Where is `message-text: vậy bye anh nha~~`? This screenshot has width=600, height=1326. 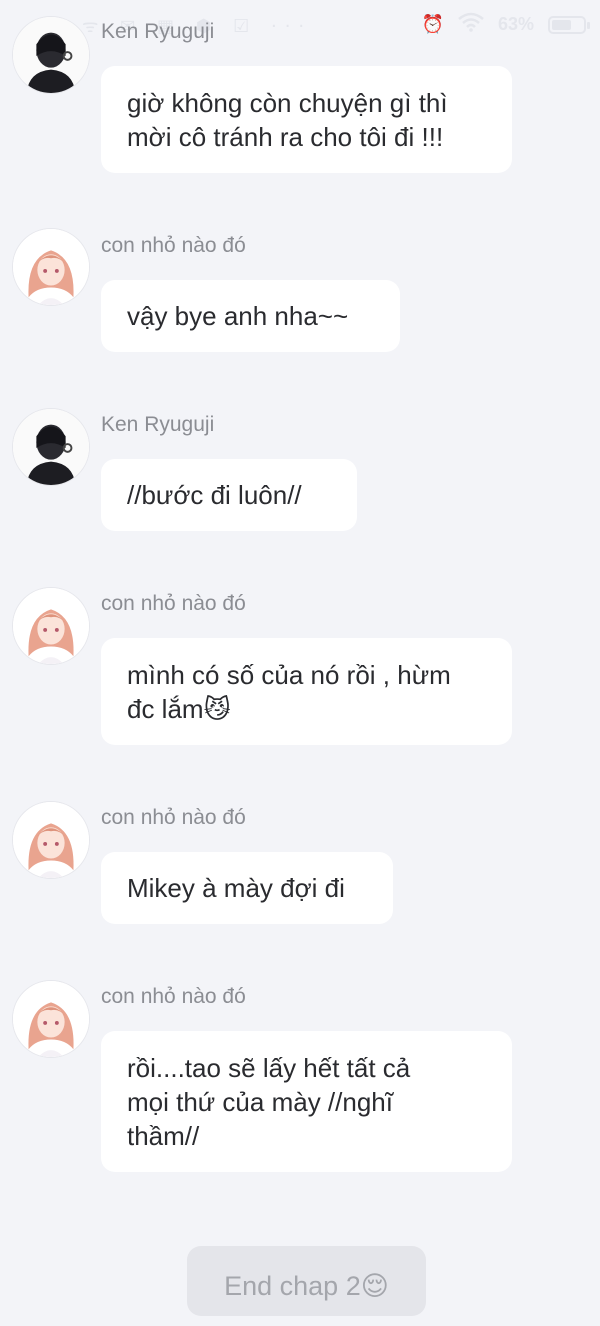
message-text: vậy bye anh nha~~ is located at coordinates (238, 316).